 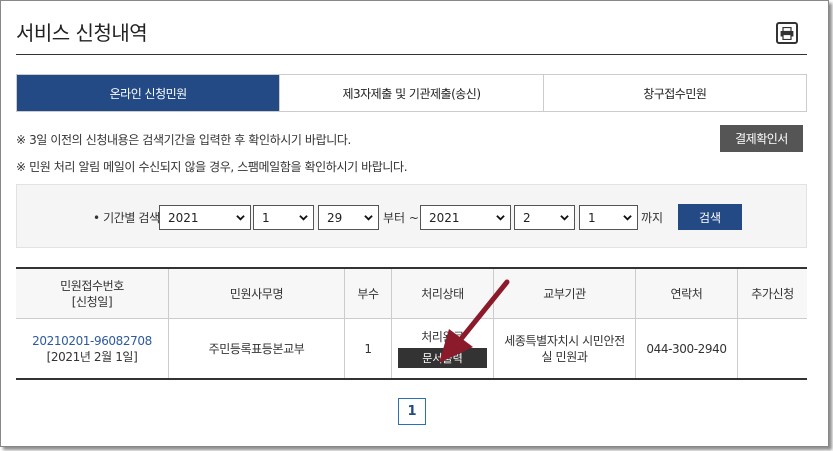 I want to click on header-status: 처리상태, so click(x=442, y=293).